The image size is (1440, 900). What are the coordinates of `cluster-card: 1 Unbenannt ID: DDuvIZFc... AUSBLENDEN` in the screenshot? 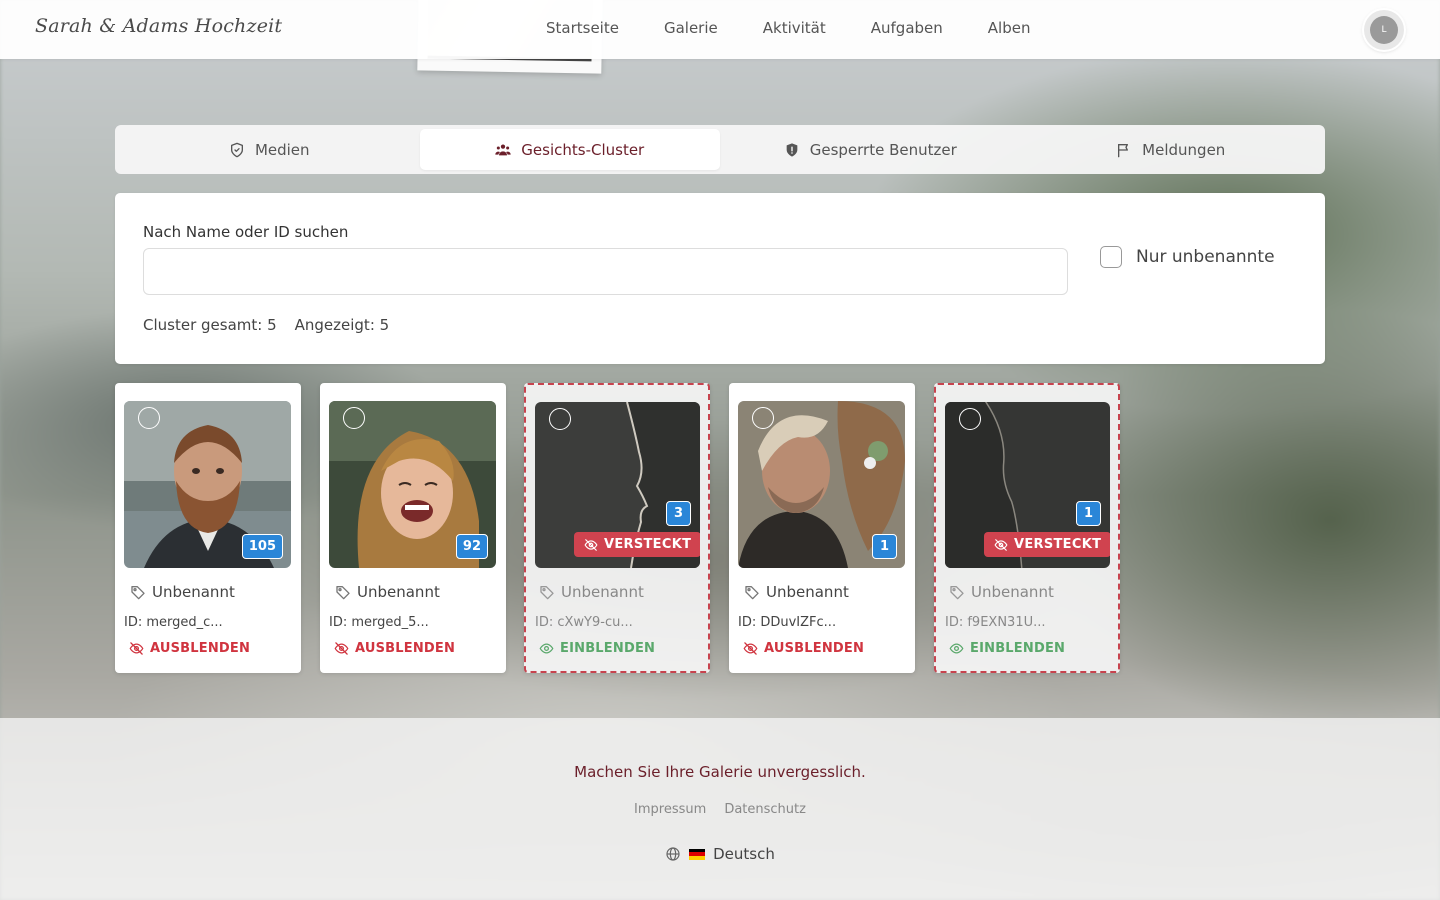 It's located at (822, 528).